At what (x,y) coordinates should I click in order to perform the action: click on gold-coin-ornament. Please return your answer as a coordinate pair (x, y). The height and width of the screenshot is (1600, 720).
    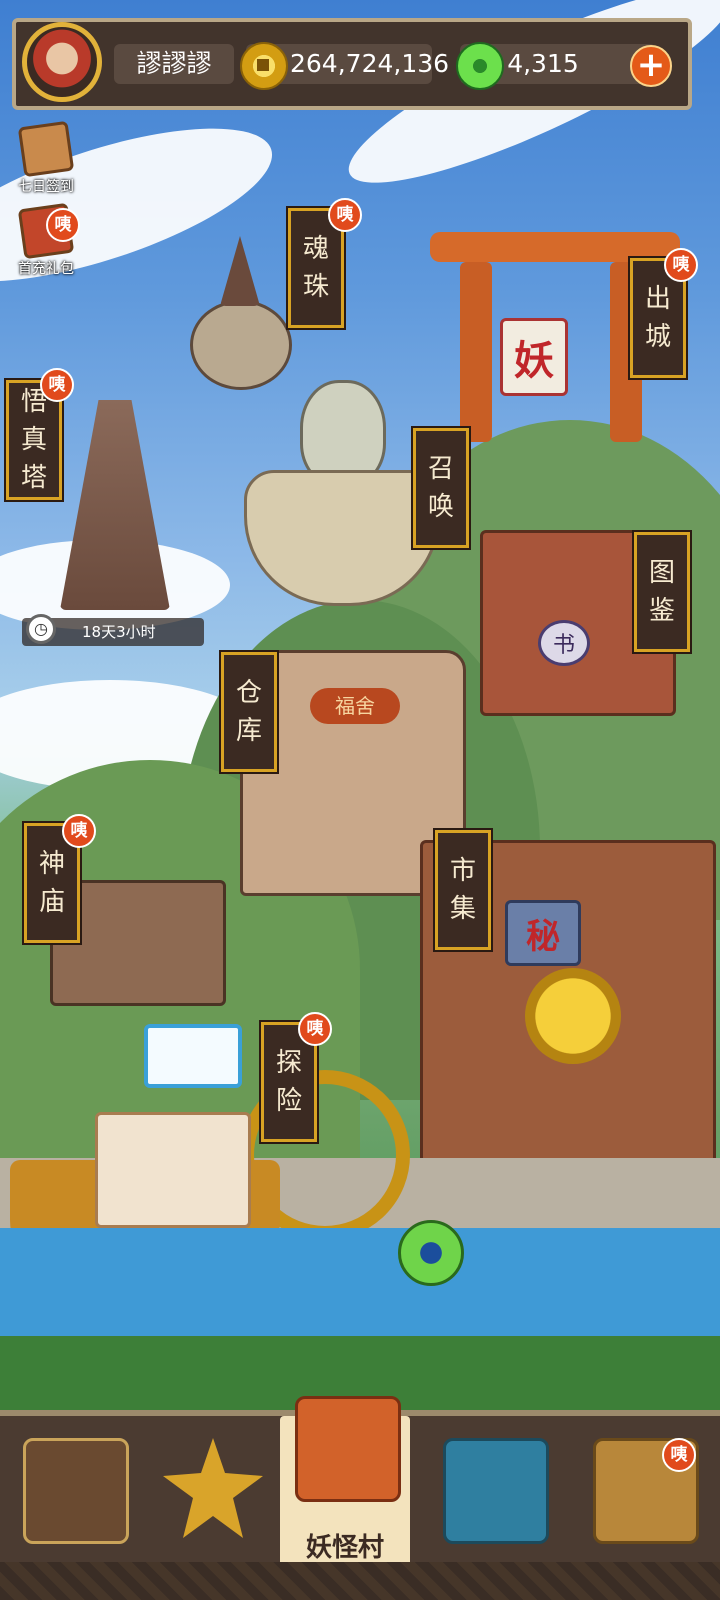
    Looking at the image, I should click on (573, 1016).